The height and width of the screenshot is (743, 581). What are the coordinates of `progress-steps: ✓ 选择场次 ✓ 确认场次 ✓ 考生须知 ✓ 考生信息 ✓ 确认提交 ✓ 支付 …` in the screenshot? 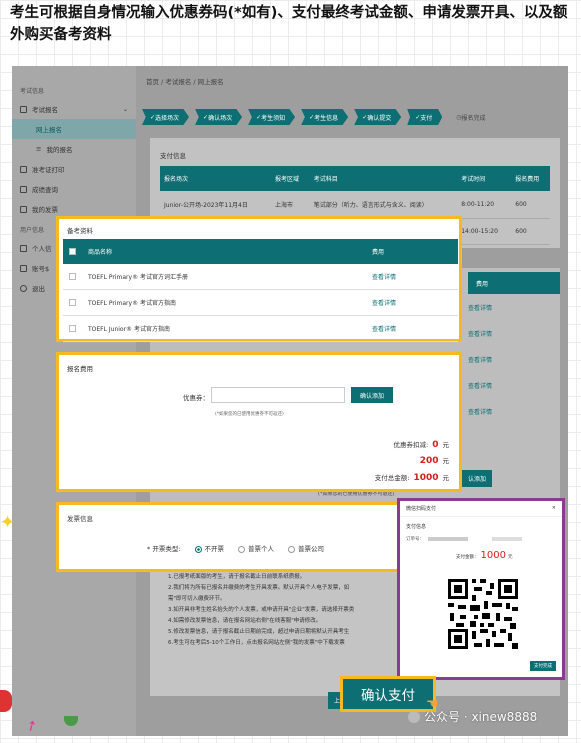 It's located at (355, 117).